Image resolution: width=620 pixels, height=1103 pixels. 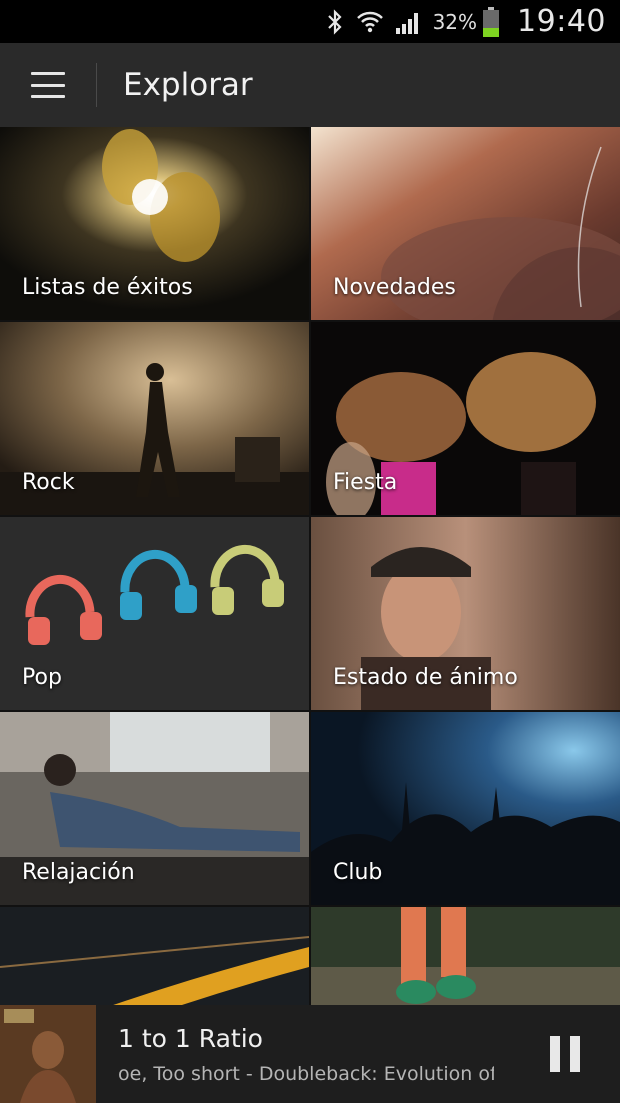 I want to click on category-tile-city-night, so click(x=154, y=956).